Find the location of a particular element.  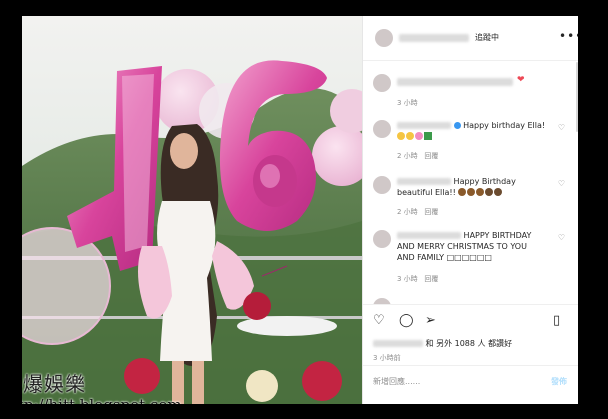

face is located at coordinates (184, 151).